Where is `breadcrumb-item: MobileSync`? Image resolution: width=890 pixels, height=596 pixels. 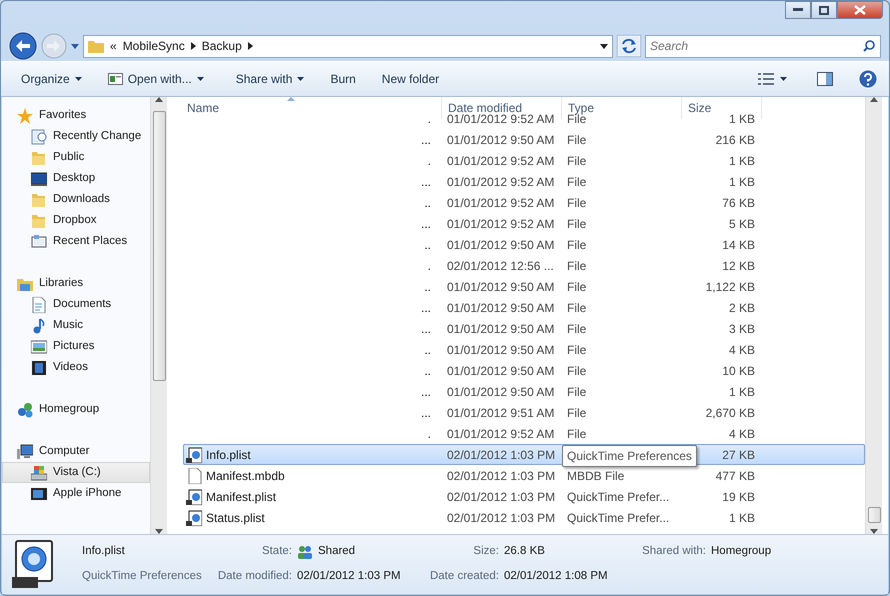 breadcrumb-item: MobileSync is located at coordinates (153, 46).